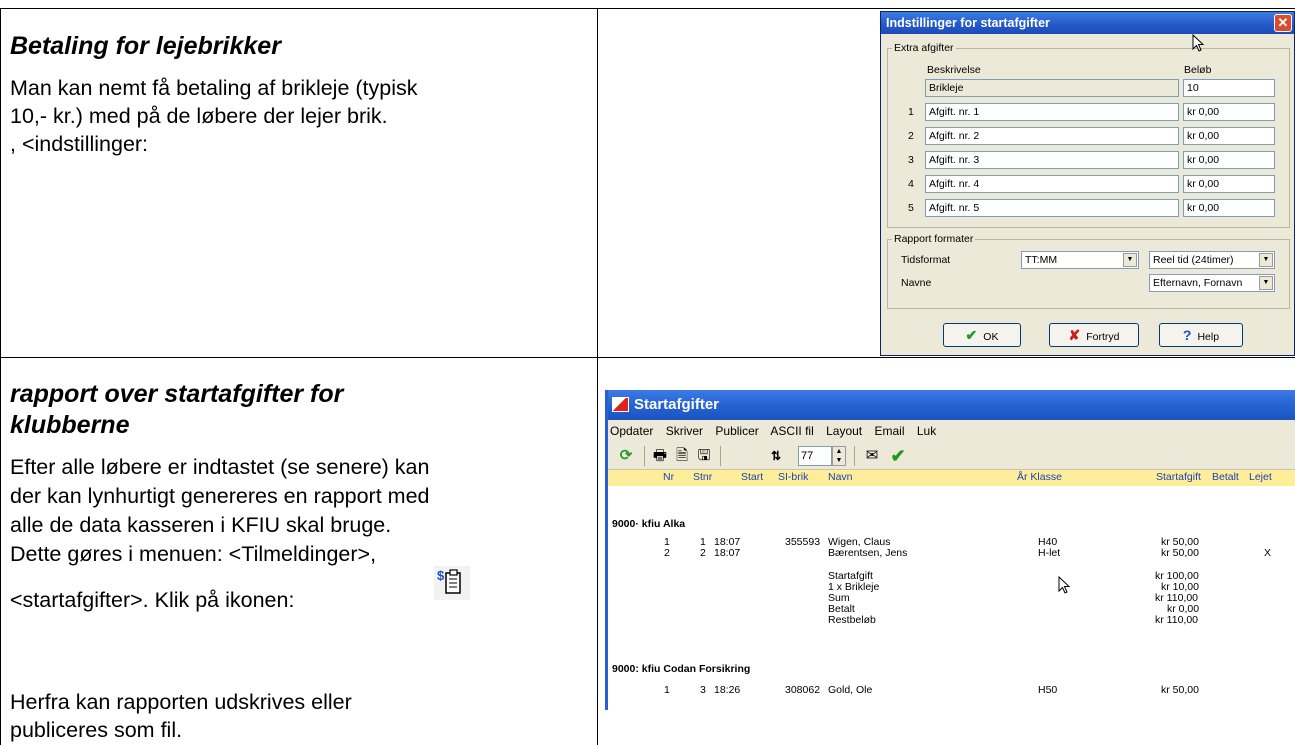  I want to click on section-heading-rapport-line2: klubberne, so click(70, 425).